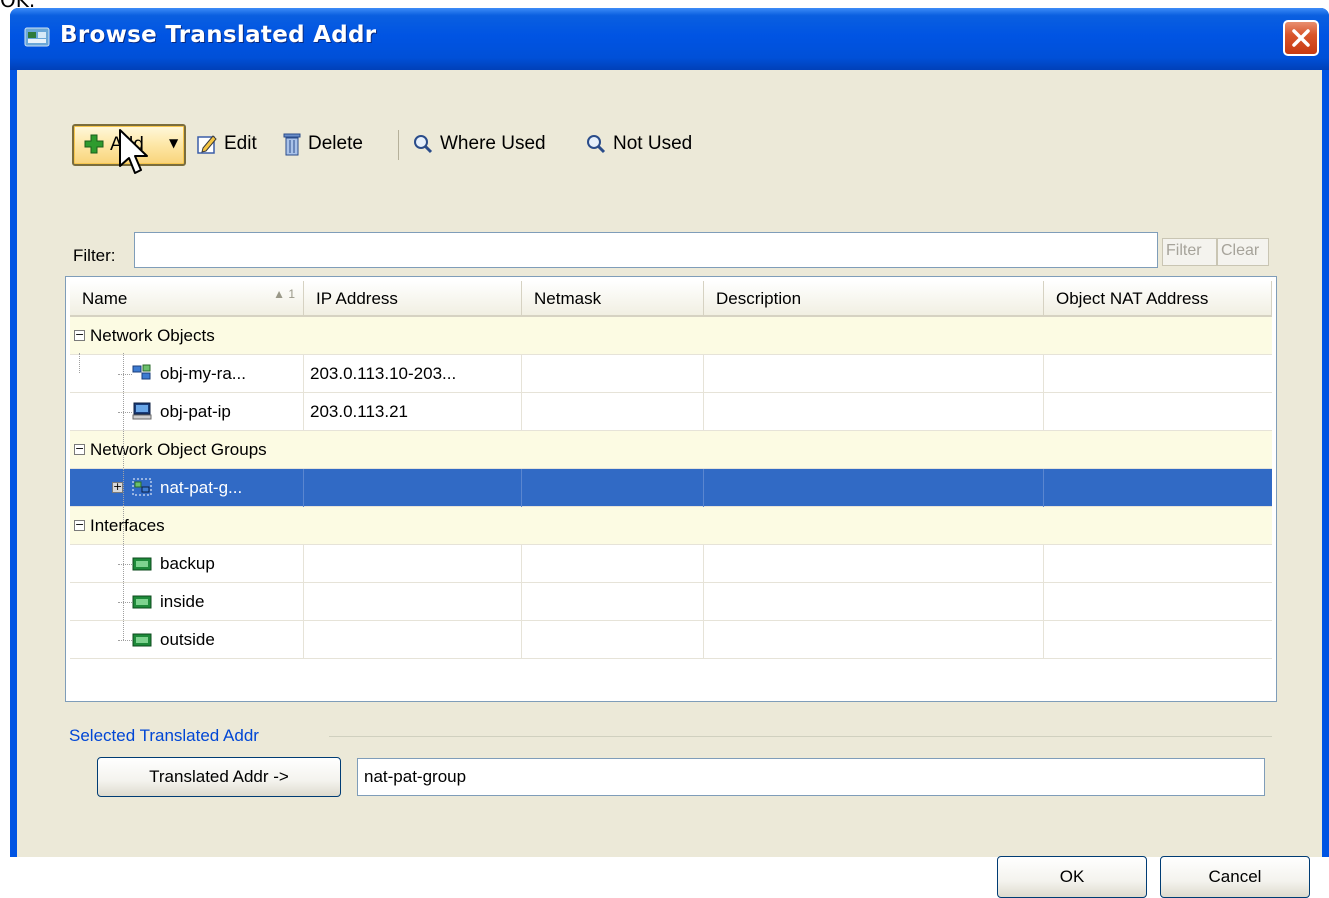 This screenshot has height=898, width=1329. I want to click on groupbox-divider, so click(800, 736).